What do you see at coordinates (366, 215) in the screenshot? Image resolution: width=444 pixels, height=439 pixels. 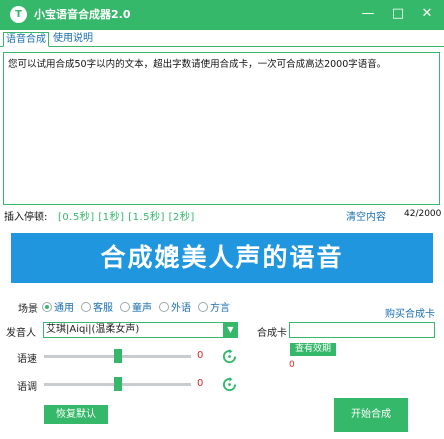 I see `clear-content-button: 清空内容` at bounding box center [366, 215].